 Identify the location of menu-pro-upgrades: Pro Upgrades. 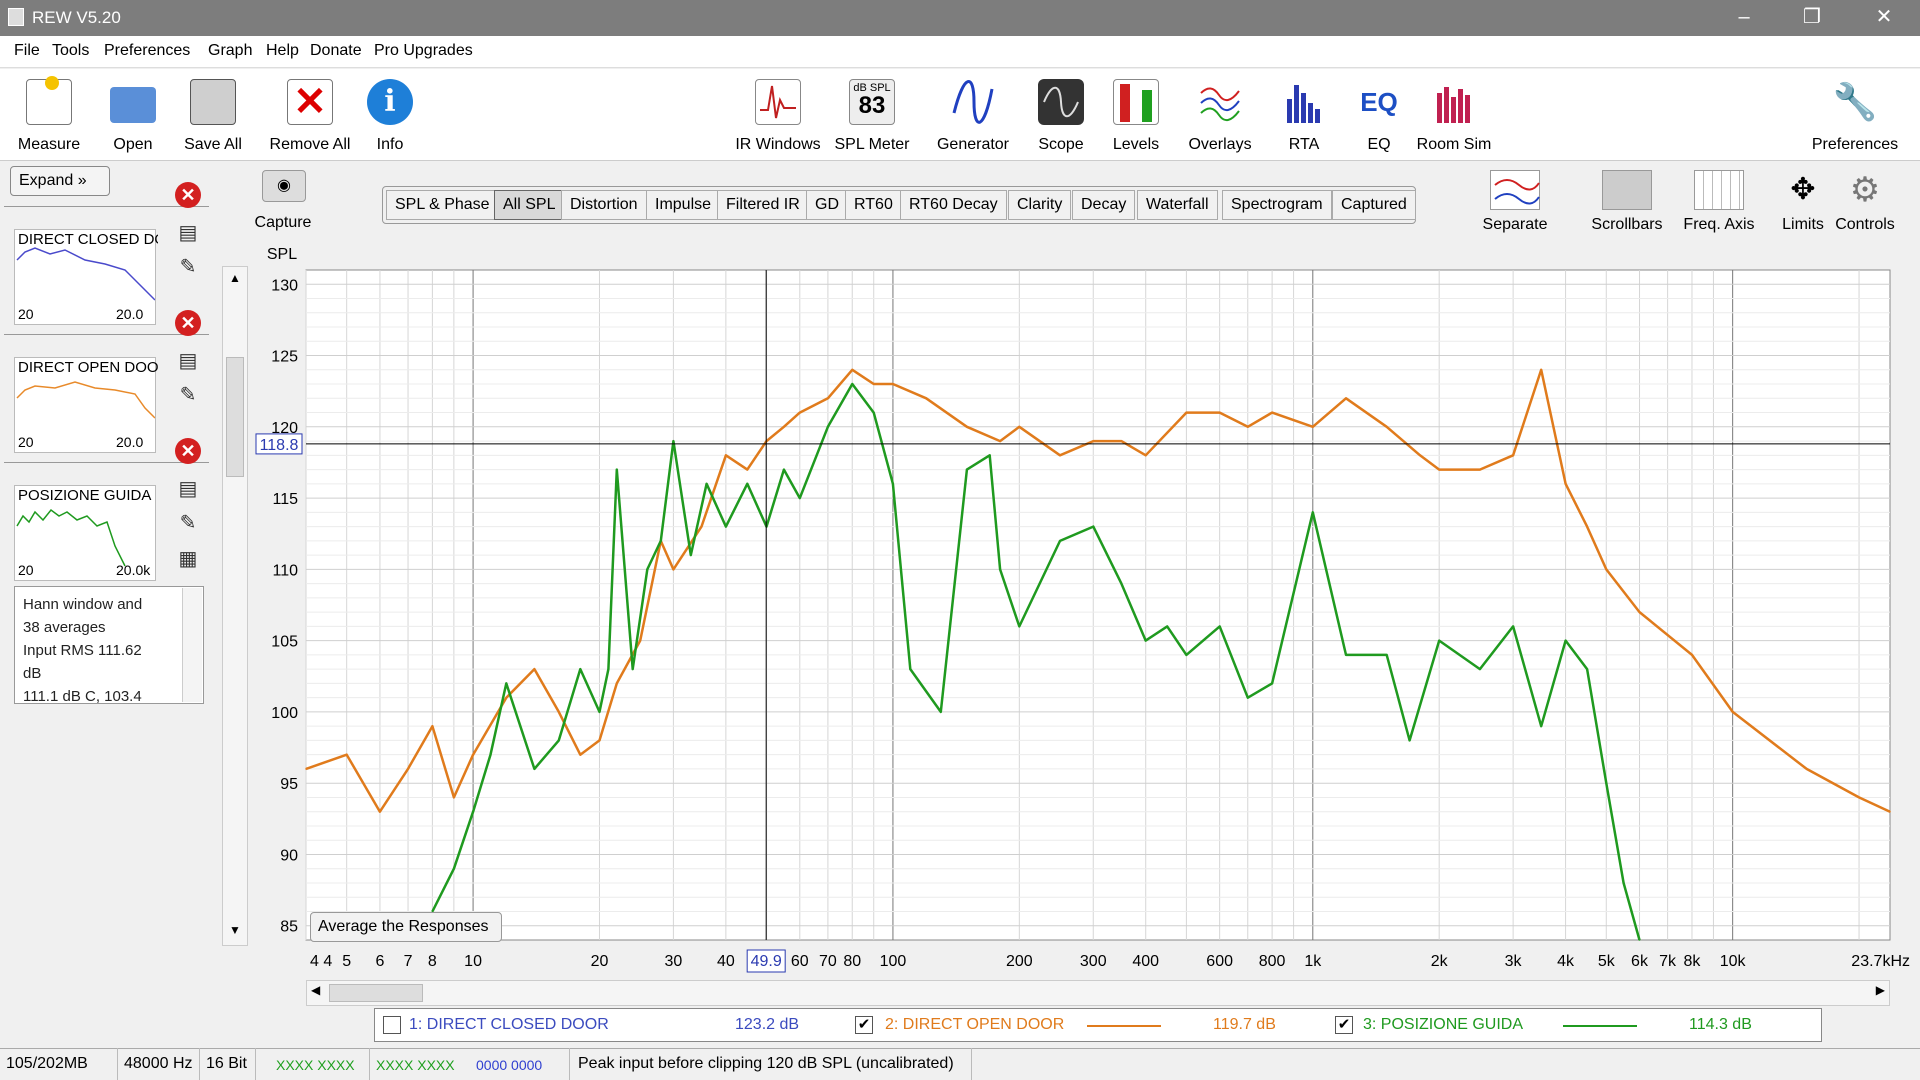
(423, 51).